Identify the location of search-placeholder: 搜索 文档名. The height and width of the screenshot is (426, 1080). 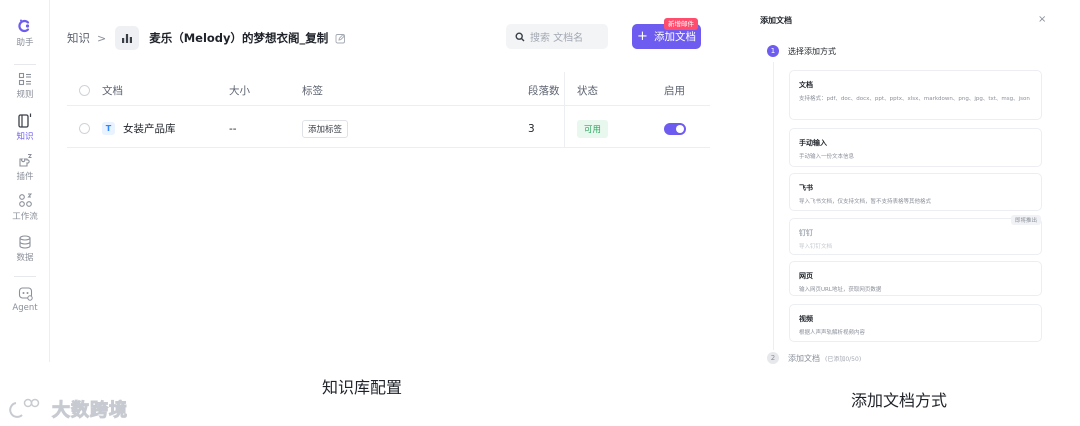
(557, 38).